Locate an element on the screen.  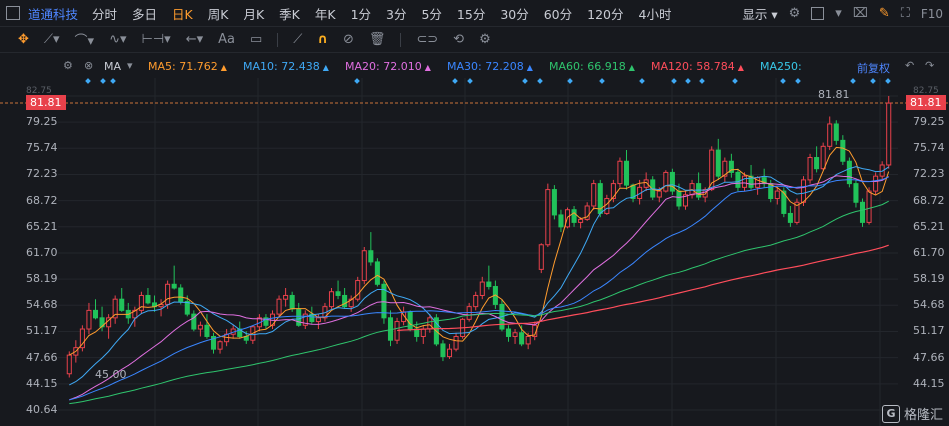
left-axis-tick: 61.70 is located at coordinates (42, 252).